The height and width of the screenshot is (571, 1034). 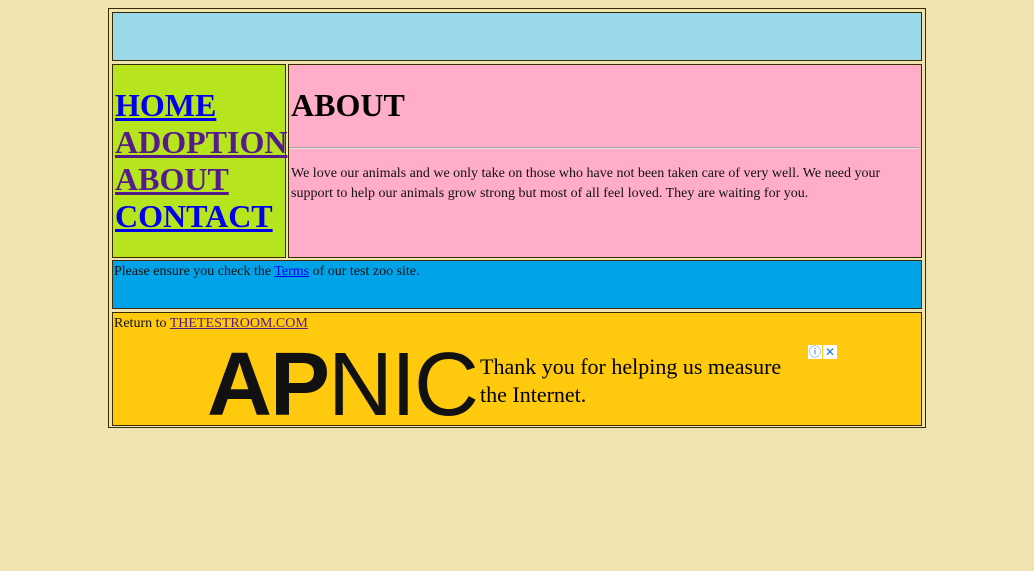 I want to click on return-link: THETESTROOM.COM, so click(x=239, y=323).